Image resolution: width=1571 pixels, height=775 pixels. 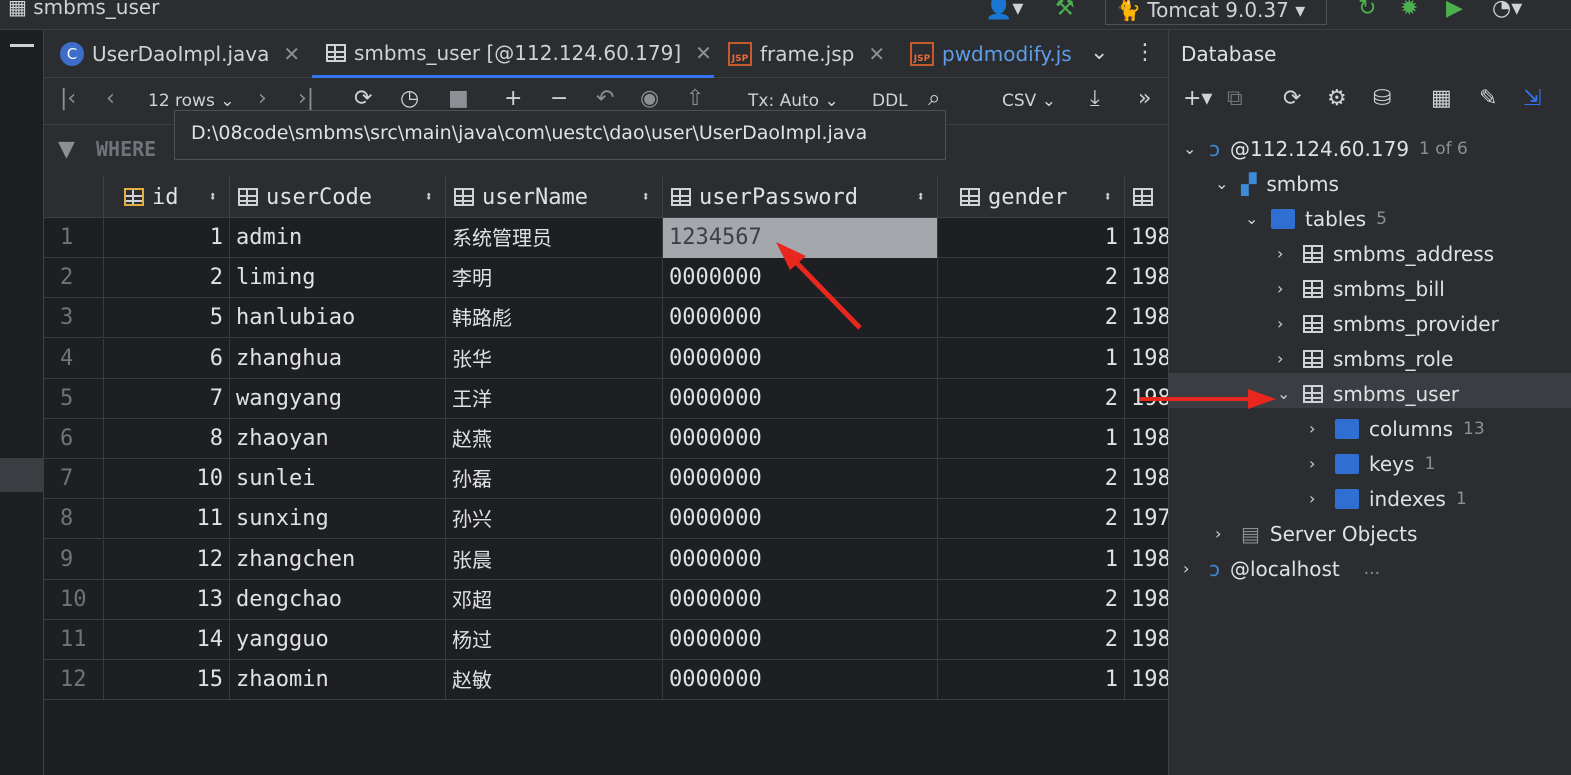 What do you see at coordinates (1095, 98) in the screenshot?
I see `download-icon: ⤓` at bounding box center [1095, 98].